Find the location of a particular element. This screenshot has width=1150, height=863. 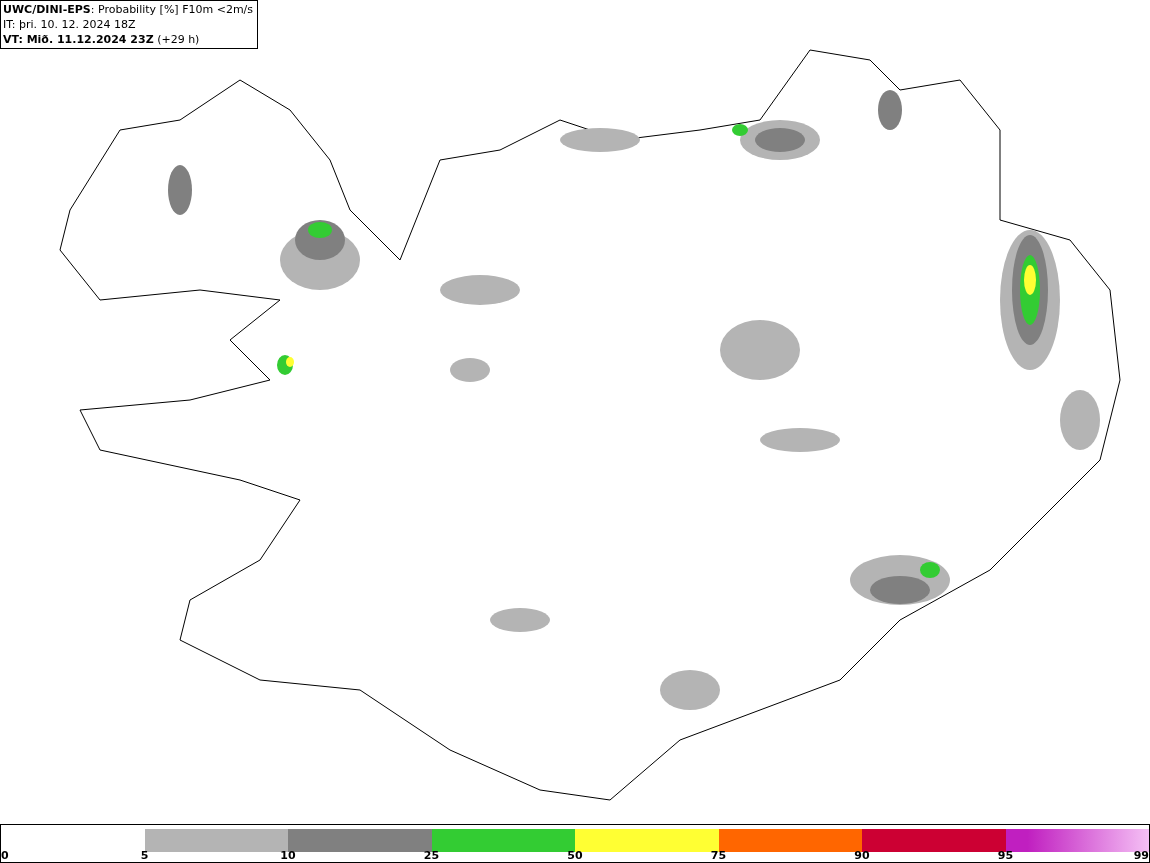

scale-label: 25 is located at coordinates (431, 856).